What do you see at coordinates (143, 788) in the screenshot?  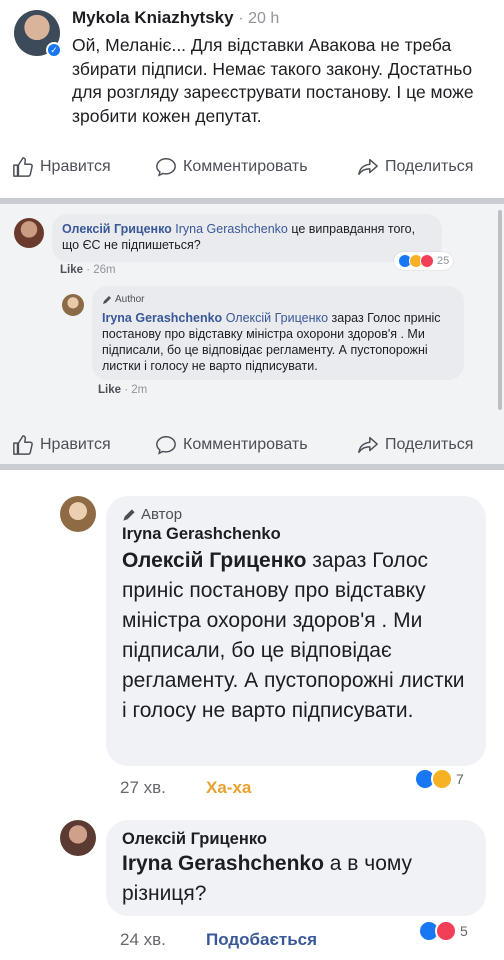 I see `reply-time-large: 27 хв.` at bounding box center [143, 788].